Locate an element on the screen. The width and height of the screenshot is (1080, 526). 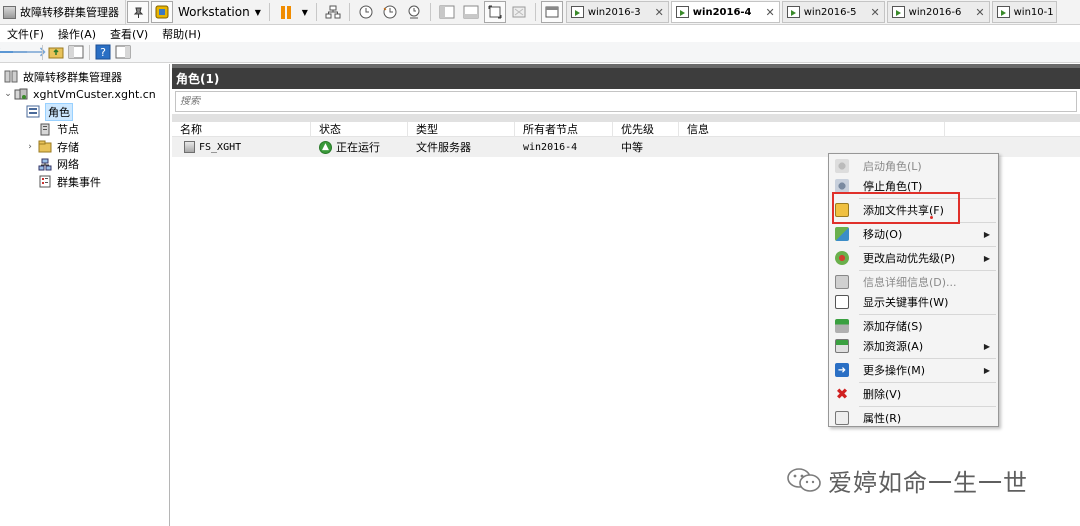
column-header-name: 名称 is located at coordinates (241, 129).